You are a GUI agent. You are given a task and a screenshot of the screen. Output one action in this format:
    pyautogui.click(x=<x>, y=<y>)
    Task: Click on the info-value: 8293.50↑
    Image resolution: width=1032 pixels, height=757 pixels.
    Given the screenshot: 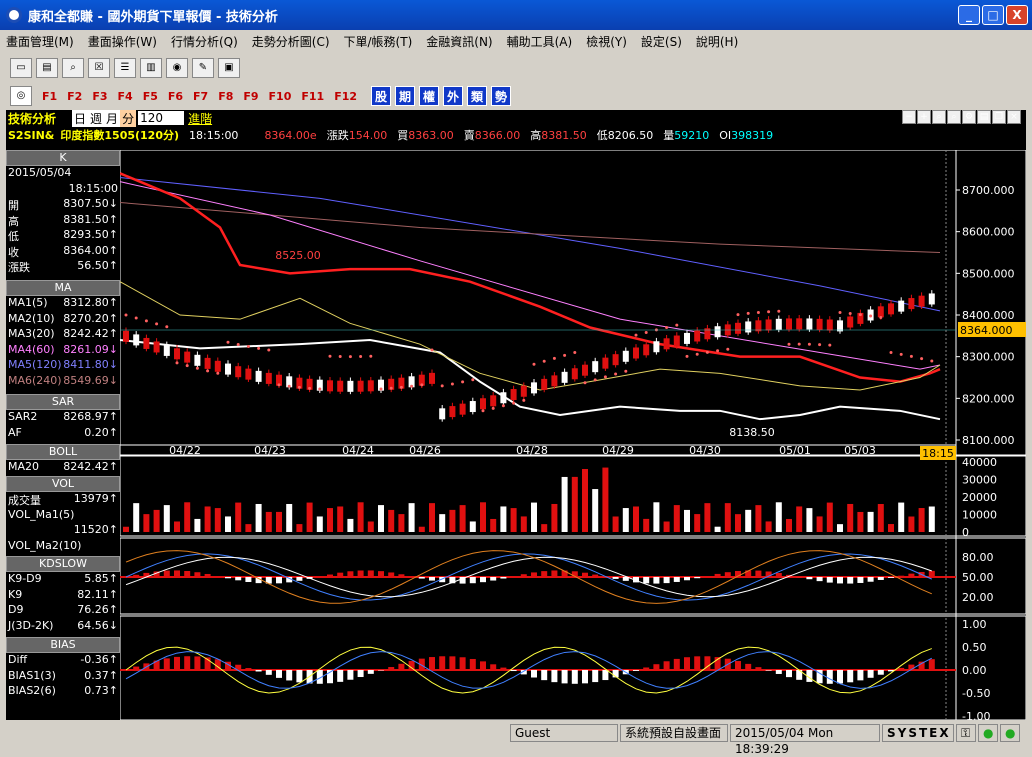 What is the action you would take?
    pyautogui.click(x=90, y=236)
    